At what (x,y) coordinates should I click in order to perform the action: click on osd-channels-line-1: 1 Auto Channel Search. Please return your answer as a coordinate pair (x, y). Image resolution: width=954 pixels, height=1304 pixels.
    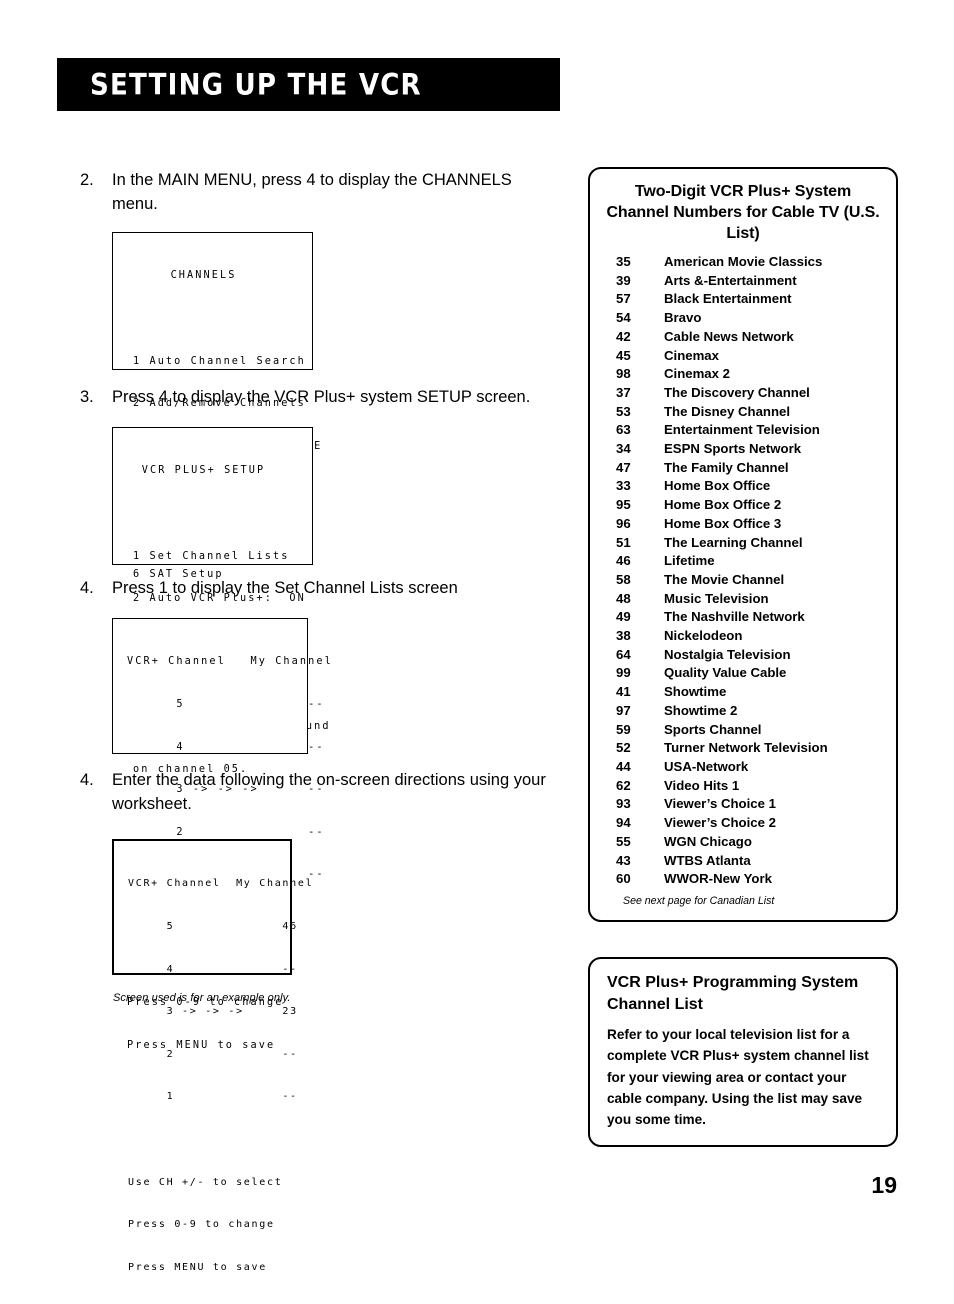
    Looking at the image, I should click on (219, 361).